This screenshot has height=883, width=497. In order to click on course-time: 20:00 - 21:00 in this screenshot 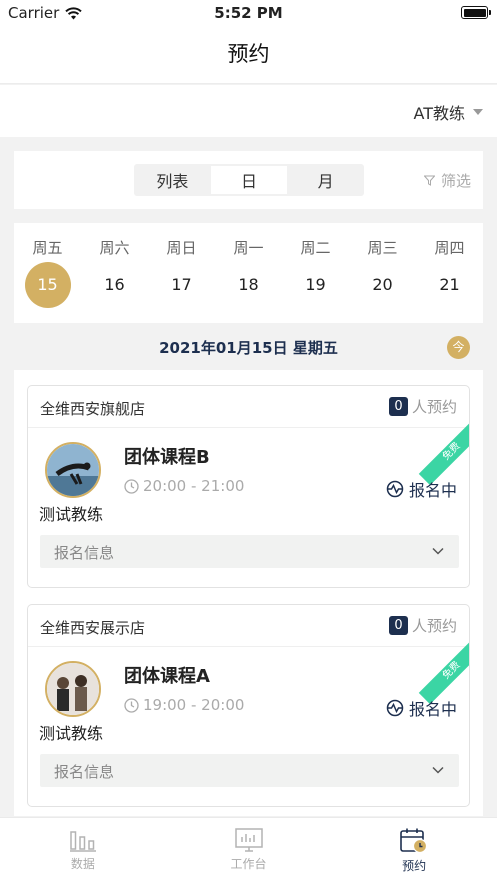, I will do `click(184, 486)`.